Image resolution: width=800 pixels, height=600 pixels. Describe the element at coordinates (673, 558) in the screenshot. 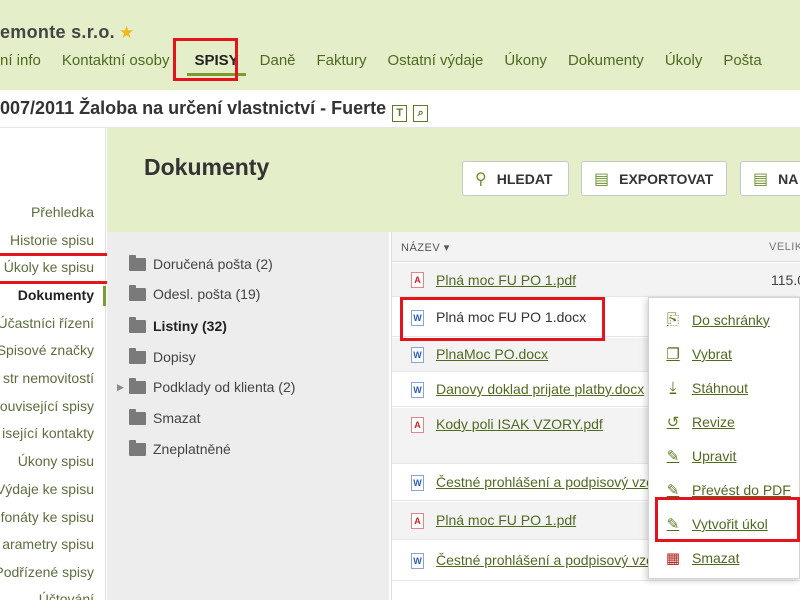

I see `trash-icon: ▦` at that location.